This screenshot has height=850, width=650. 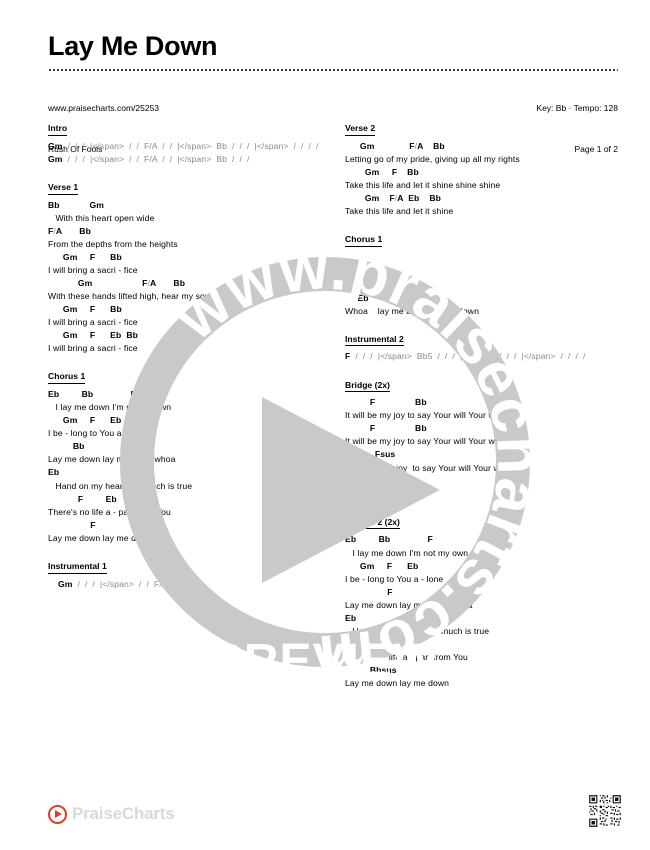 What do you see at coordinates (388, 297) in the screenshot?
I see `chord-line: Eb Bb/D F` at bounding box center [388, 297].